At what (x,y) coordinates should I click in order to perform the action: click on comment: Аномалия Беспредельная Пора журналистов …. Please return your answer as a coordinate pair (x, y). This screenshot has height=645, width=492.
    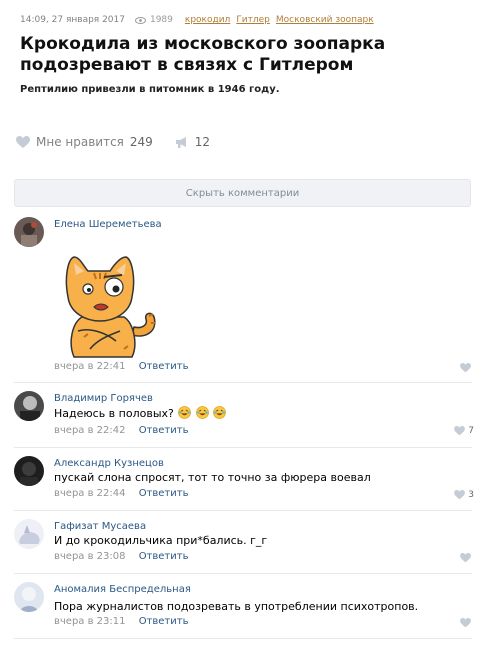
    Looking at the image, I should click on (244, 607).